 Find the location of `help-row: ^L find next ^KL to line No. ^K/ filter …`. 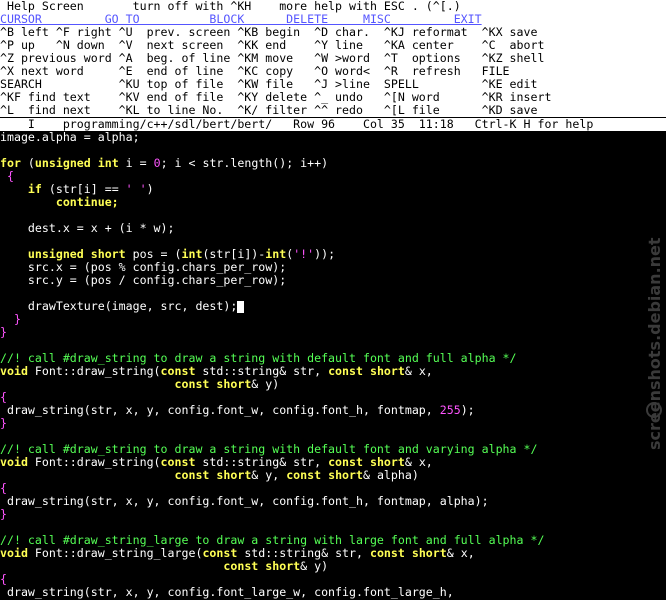

help-row: ^L find next ^KL to line No. ^K/ filter … is located at coordinates (333, 110).